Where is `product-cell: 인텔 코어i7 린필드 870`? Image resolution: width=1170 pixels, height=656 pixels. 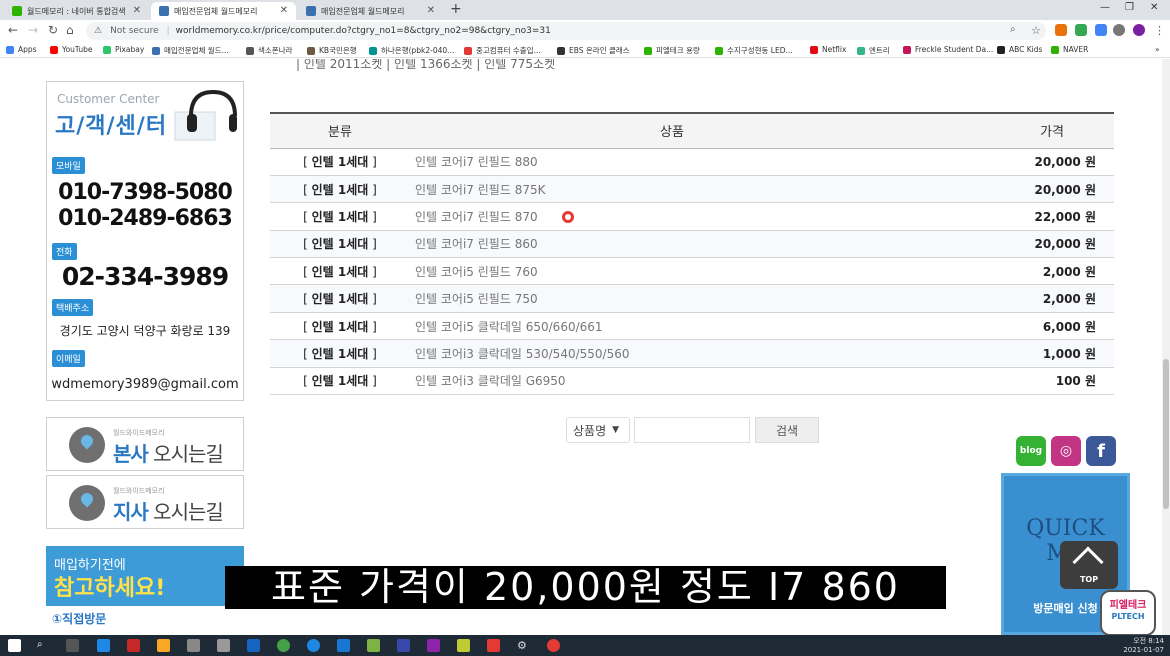
product-cell: 인텔 코어i7 린필드 870 is located at coordinates (672, 216).